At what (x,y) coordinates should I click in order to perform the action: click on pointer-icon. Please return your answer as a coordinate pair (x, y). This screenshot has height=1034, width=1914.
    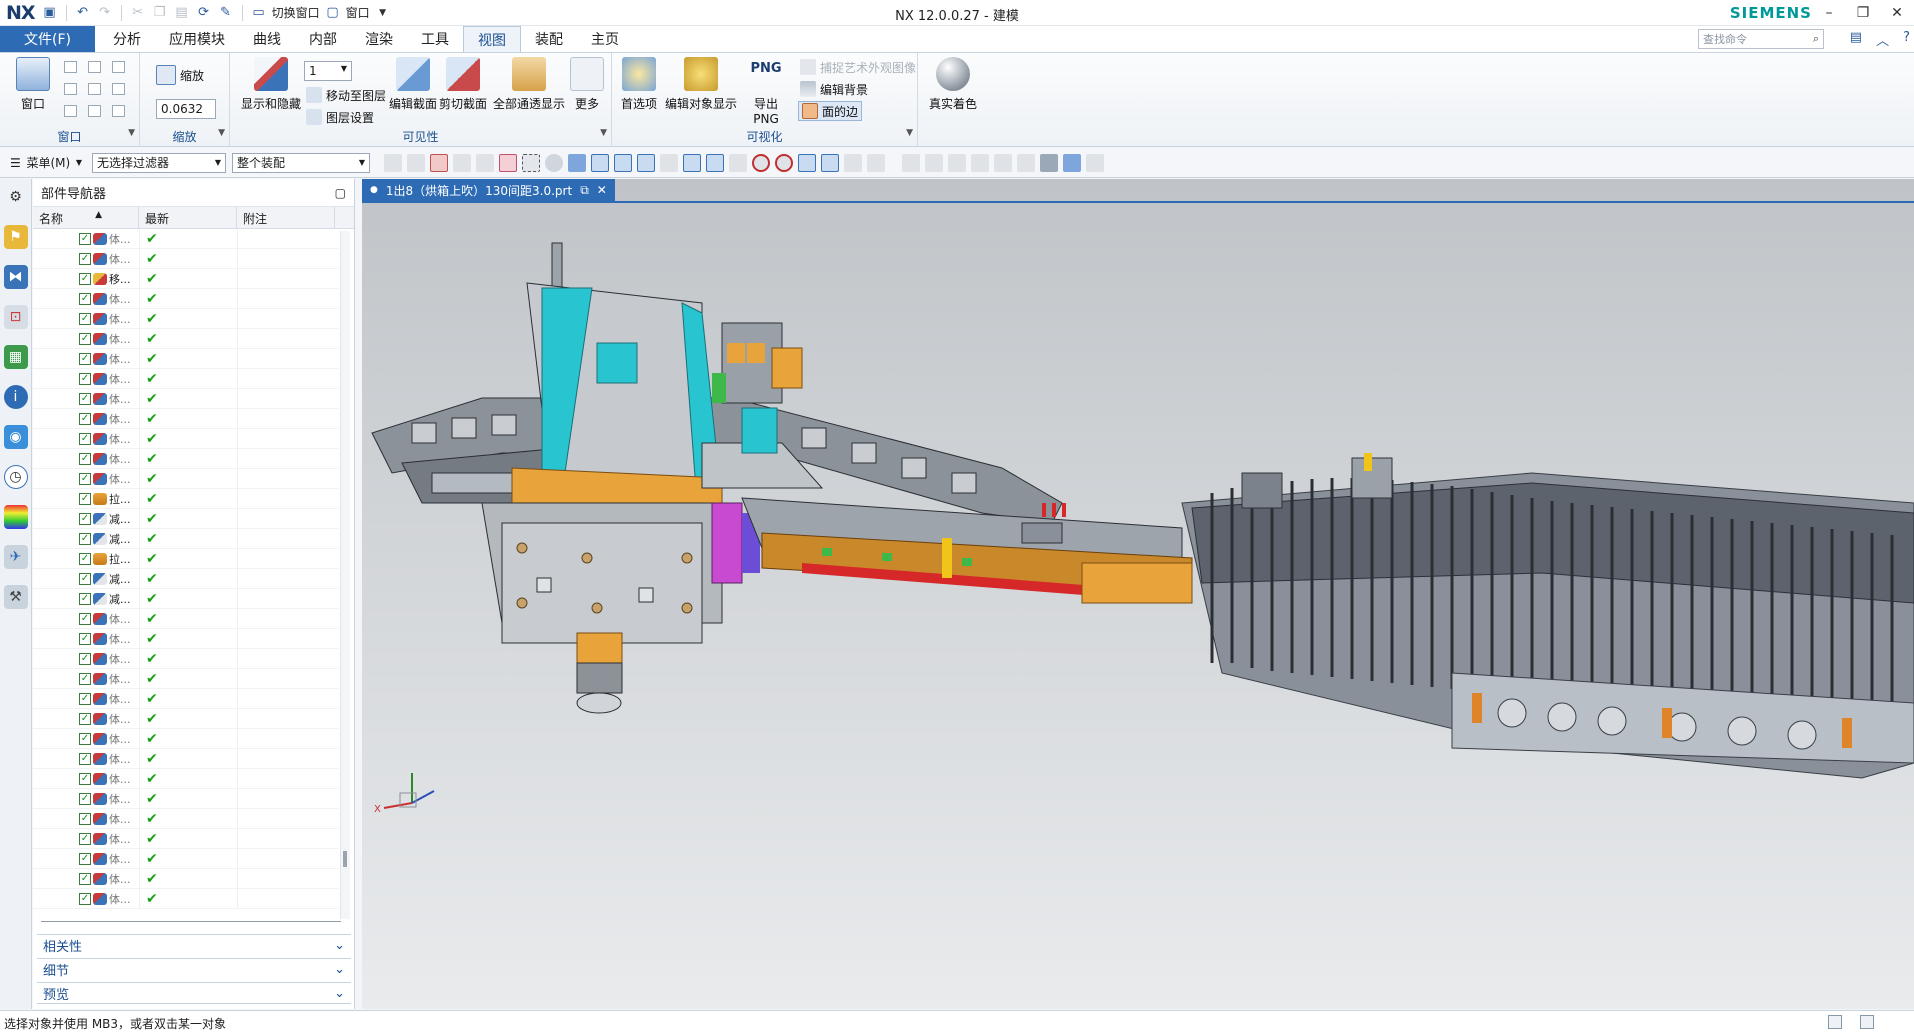
    Looking at the image, I should click on (462, 162).